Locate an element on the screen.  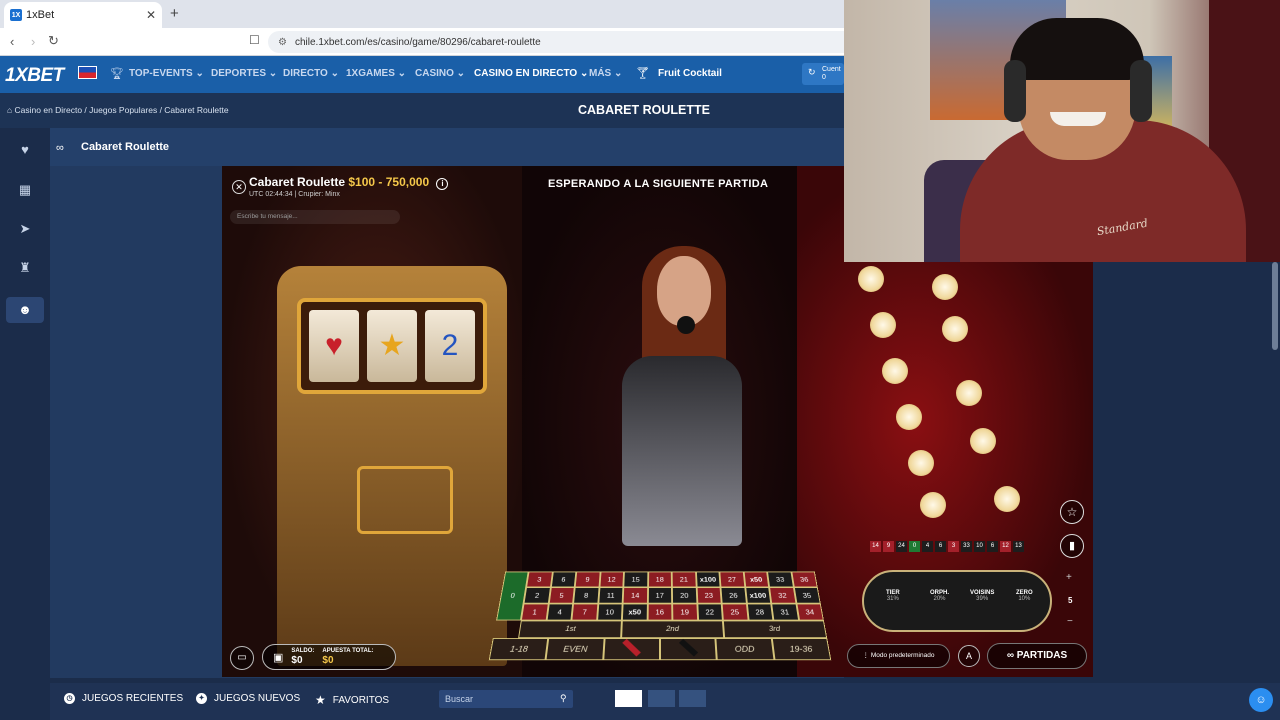
nav-casino: CASINO ⌄ is located at coordinates (440, 73).